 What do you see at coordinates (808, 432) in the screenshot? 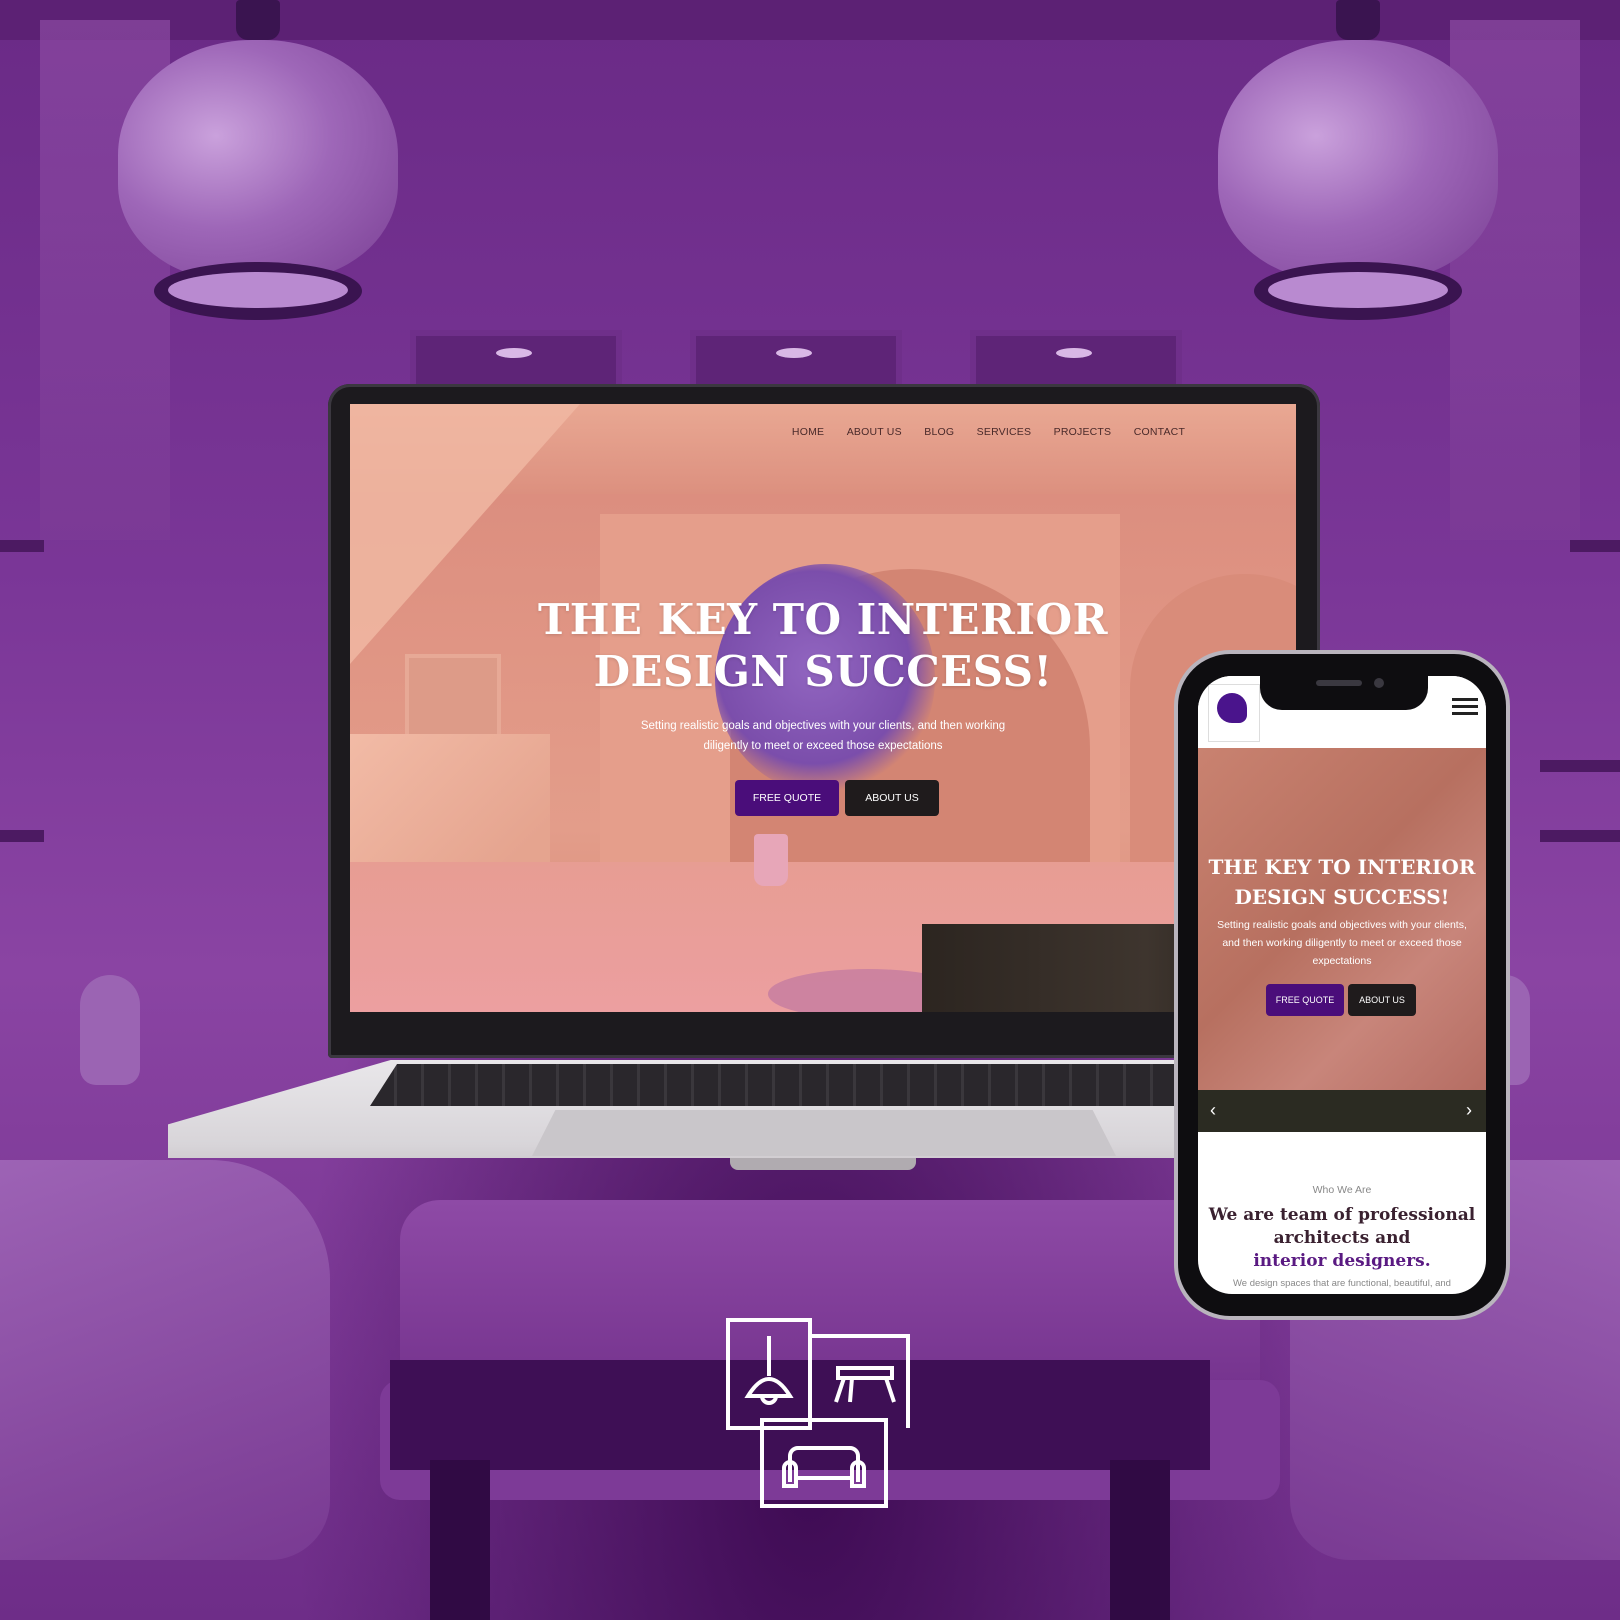
I see `nav-home: HOME` at bounding box center [808, 432].